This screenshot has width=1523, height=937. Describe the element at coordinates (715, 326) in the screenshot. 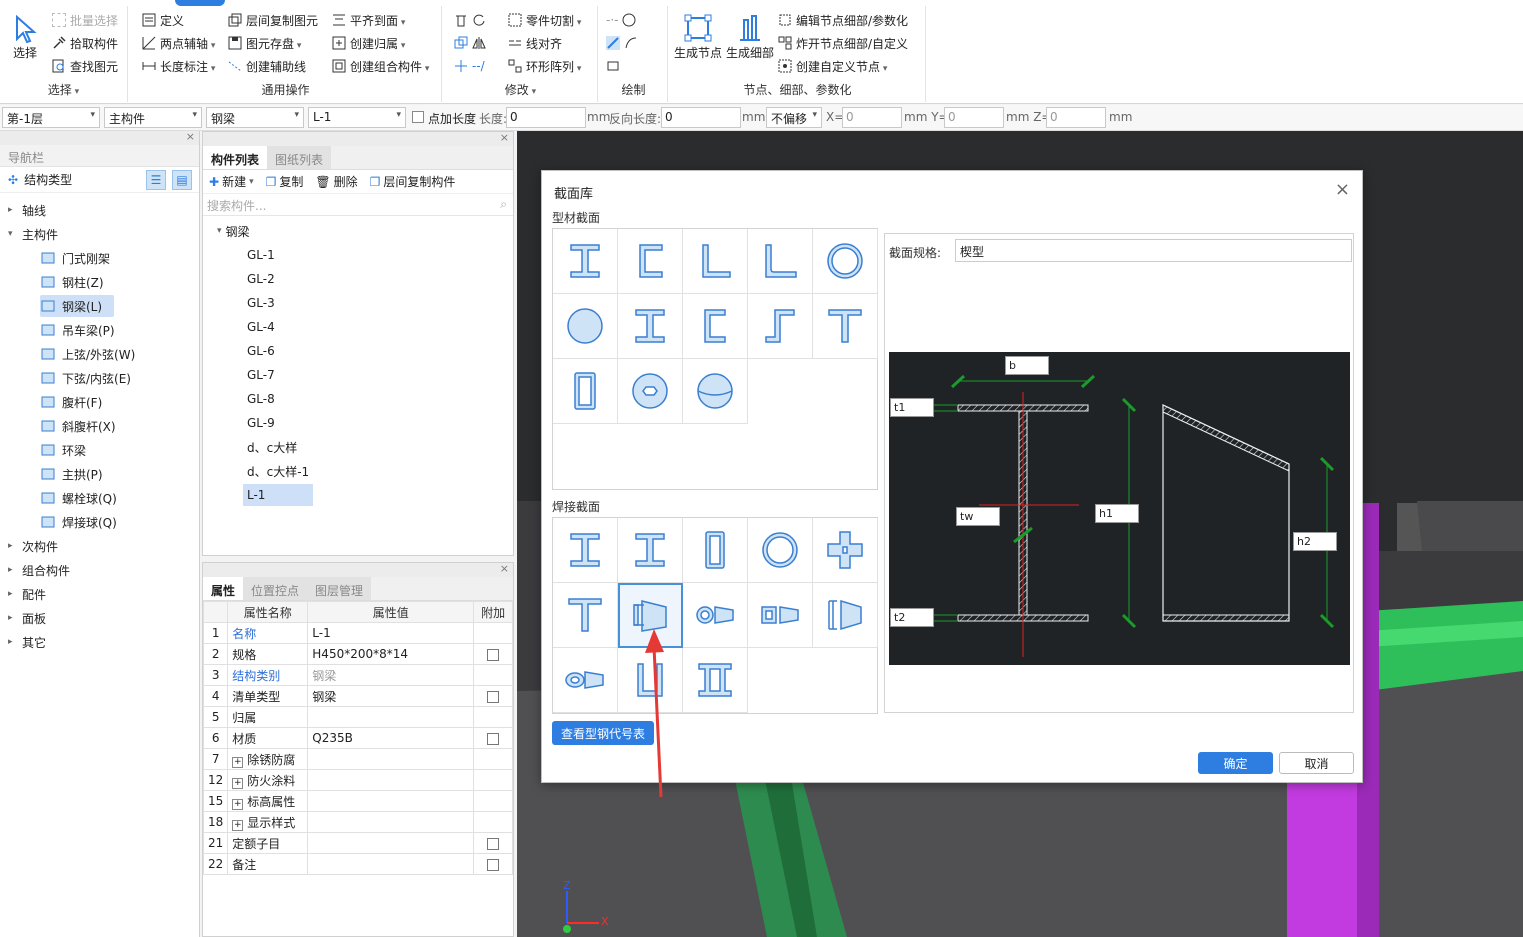

I see `profile-c2-option` at that location.